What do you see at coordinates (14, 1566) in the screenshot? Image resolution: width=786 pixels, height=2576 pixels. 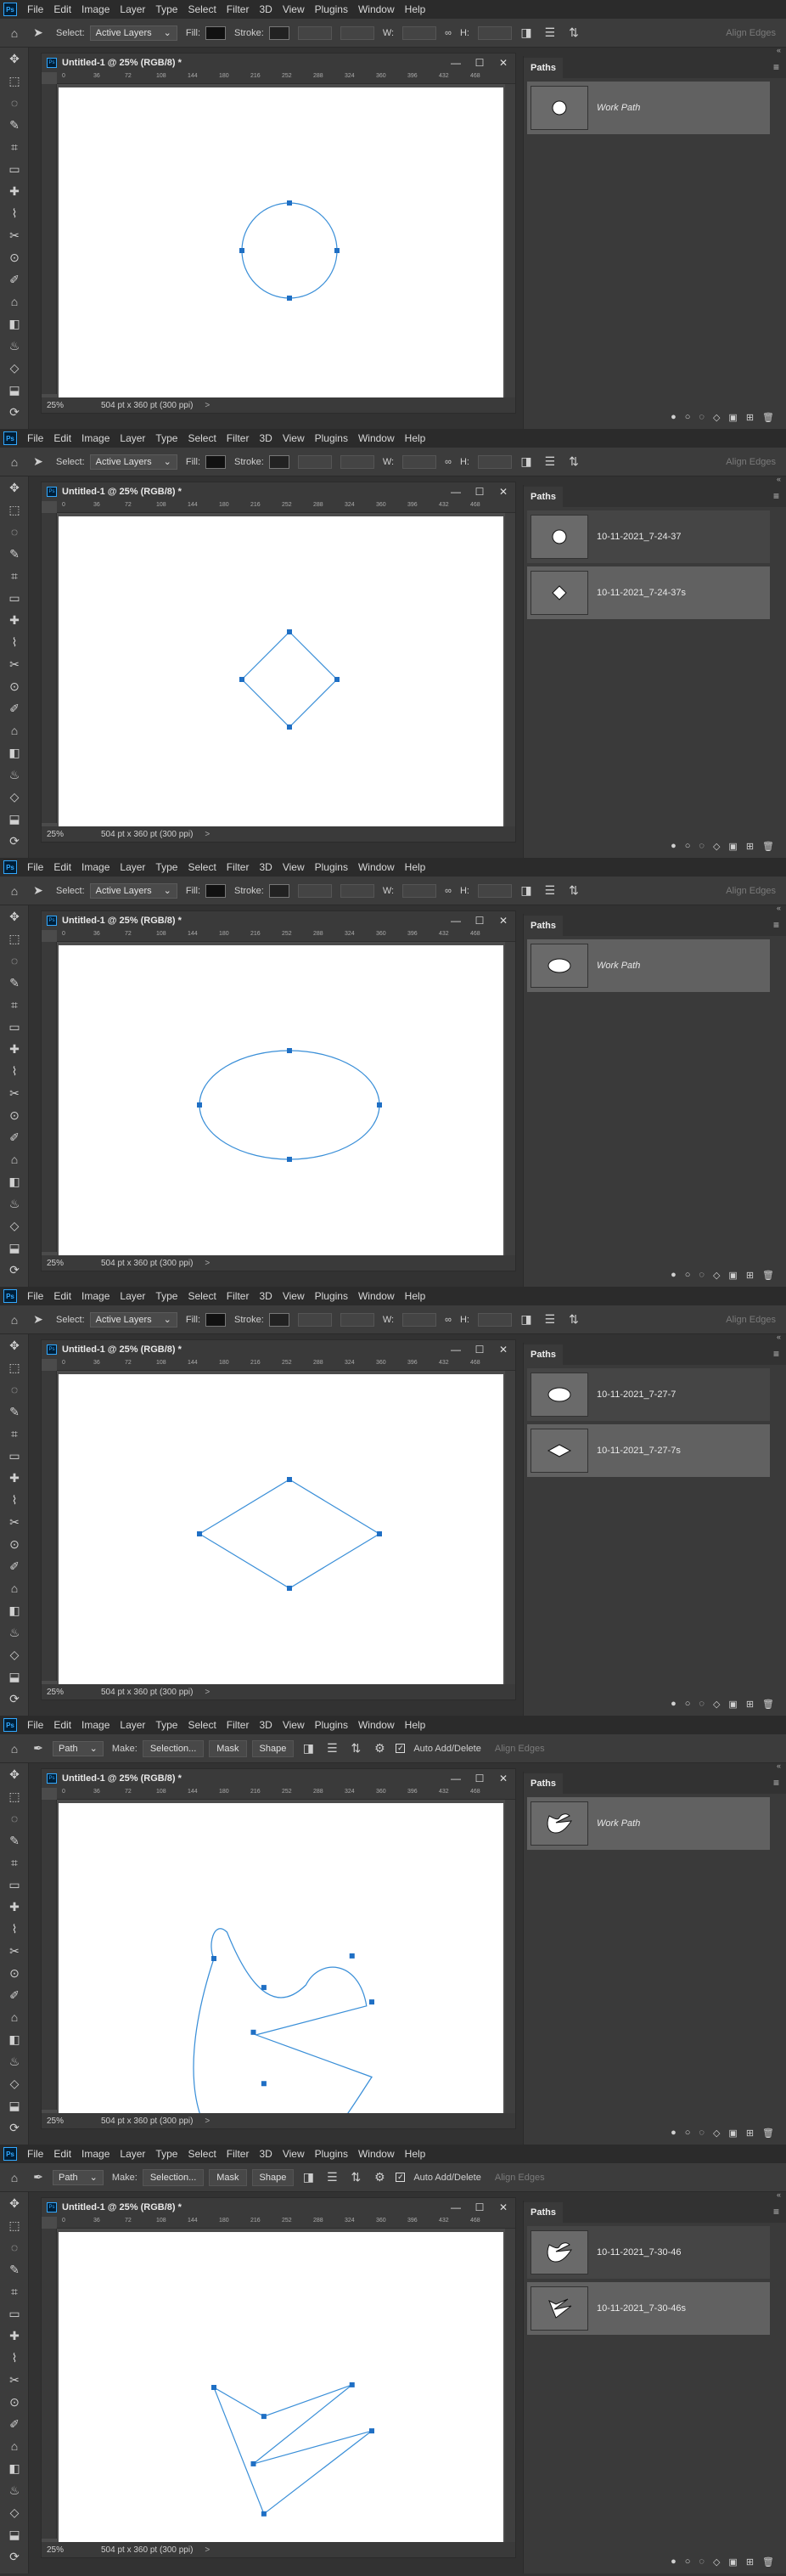 I see `clone-stamp-icon: ✐` at bounding box center [14, 1566].